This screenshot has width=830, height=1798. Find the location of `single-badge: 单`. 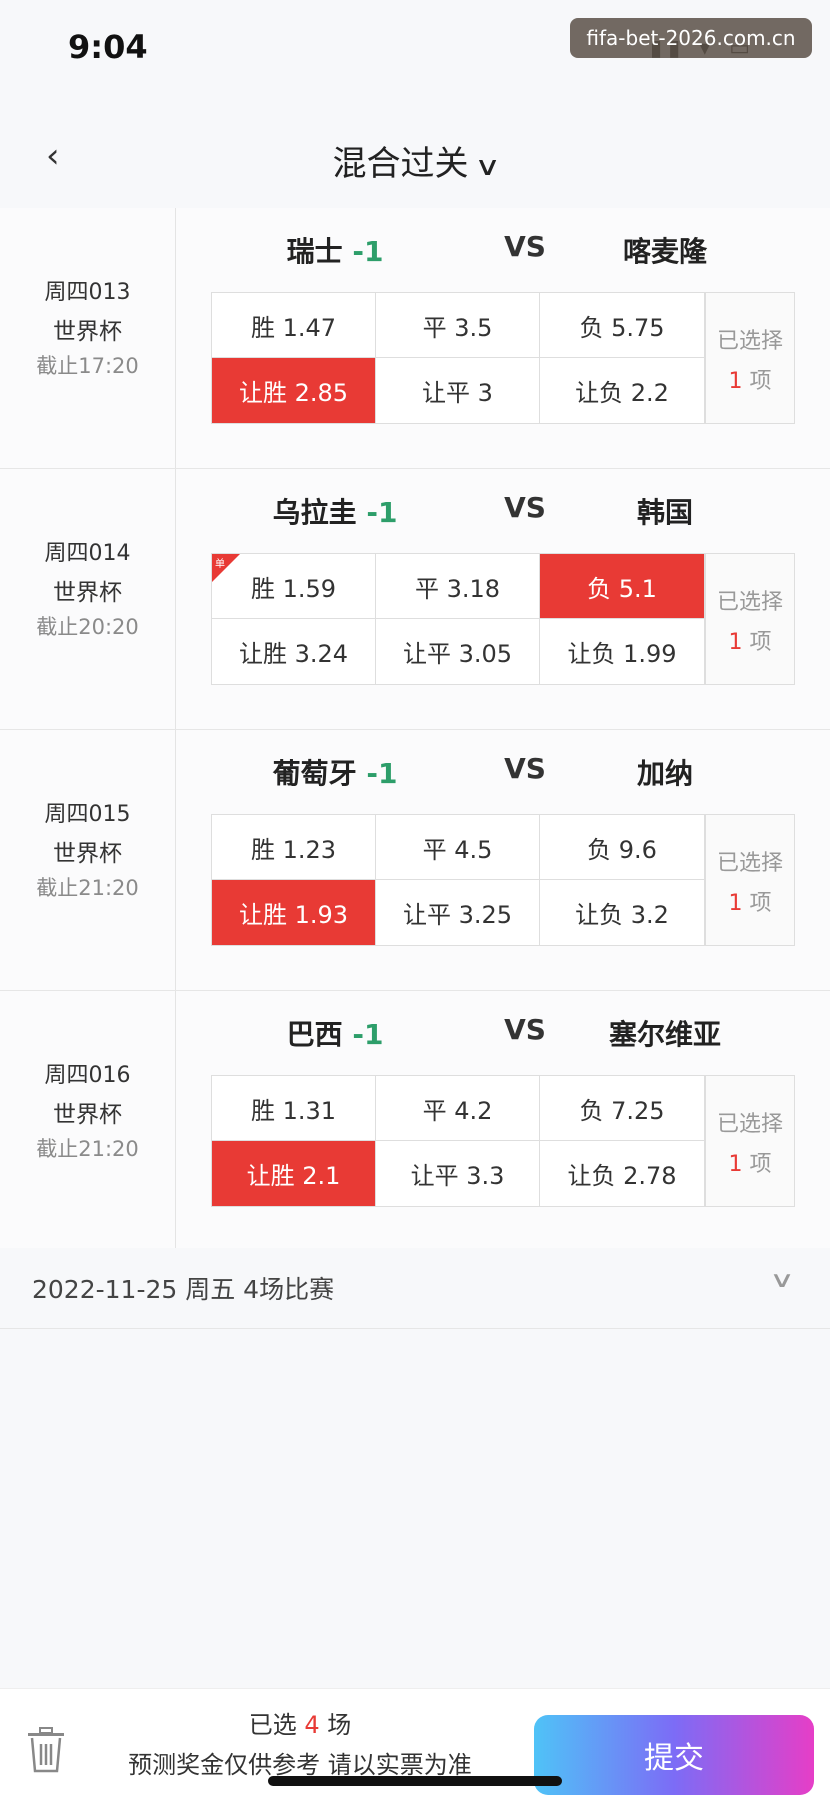

single-badge: 单 is located at coordinates (220, 564).